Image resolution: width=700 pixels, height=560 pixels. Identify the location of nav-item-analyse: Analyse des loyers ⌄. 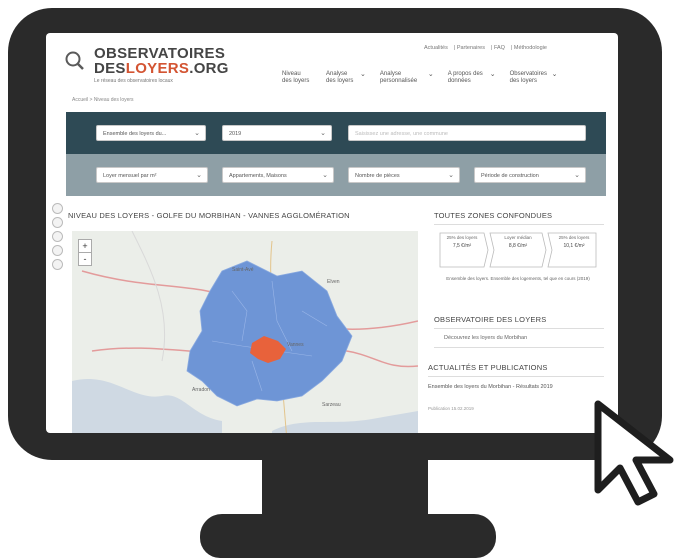
(346, 78).